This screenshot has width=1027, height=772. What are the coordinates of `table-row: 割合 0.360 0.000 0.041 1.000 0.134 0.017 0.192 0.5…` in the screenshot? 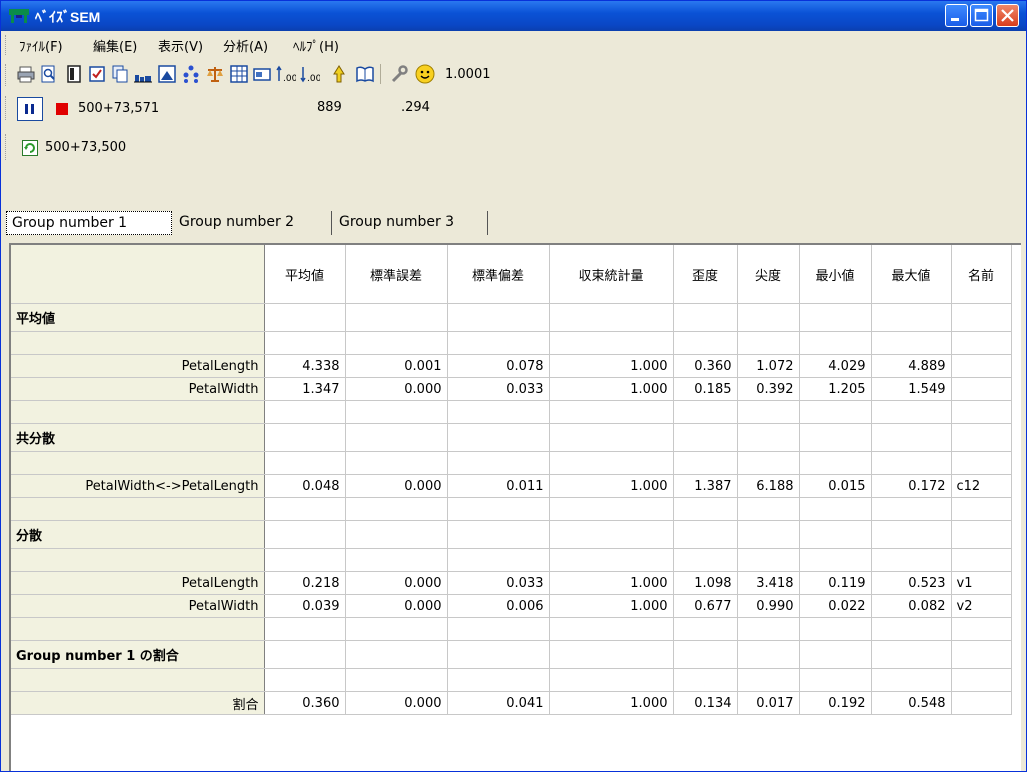 It's located at (511, 703).